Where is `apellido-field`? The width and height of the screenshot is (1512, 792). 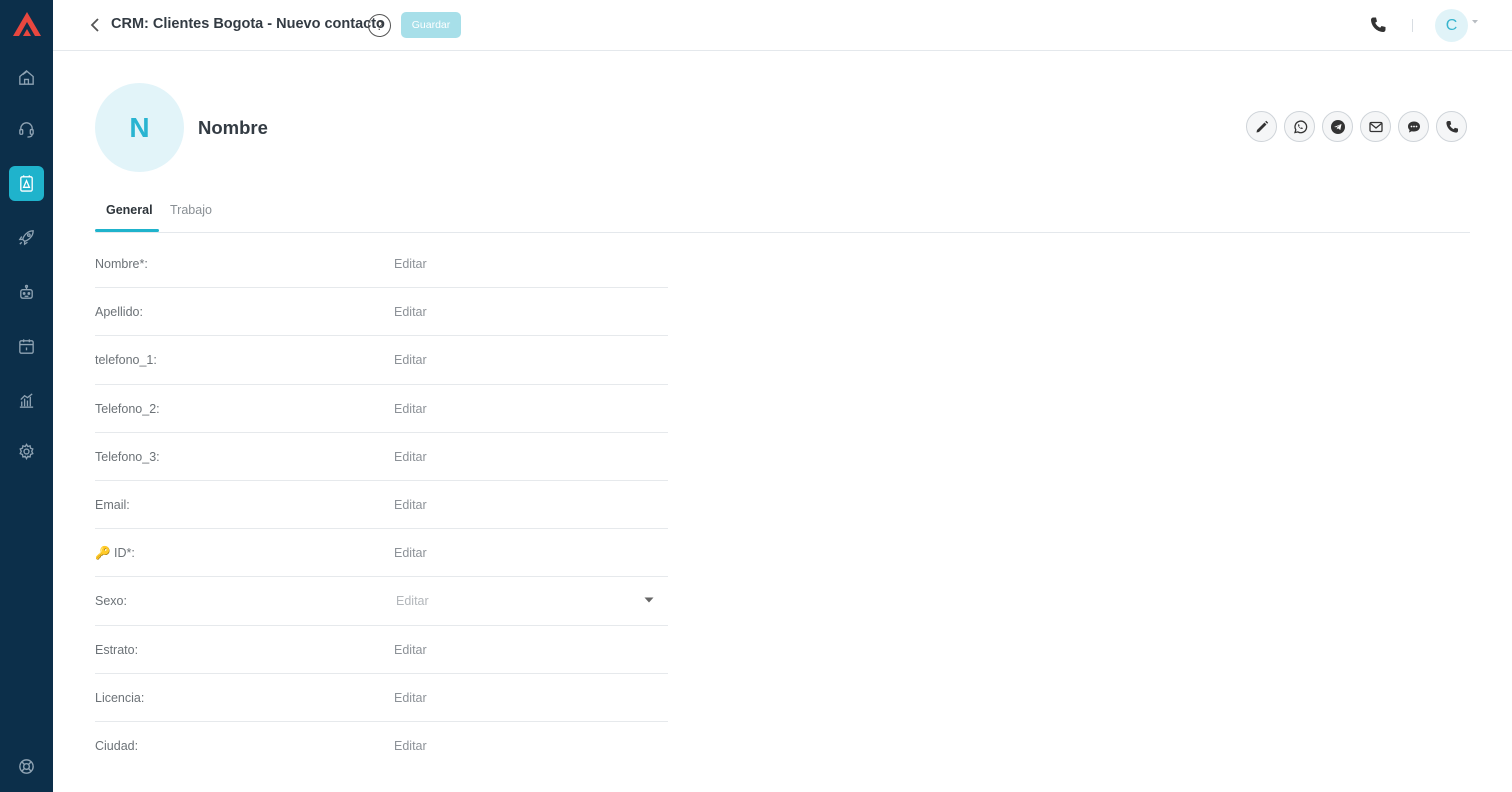 apellido-field is located at coordinates (529, 312).